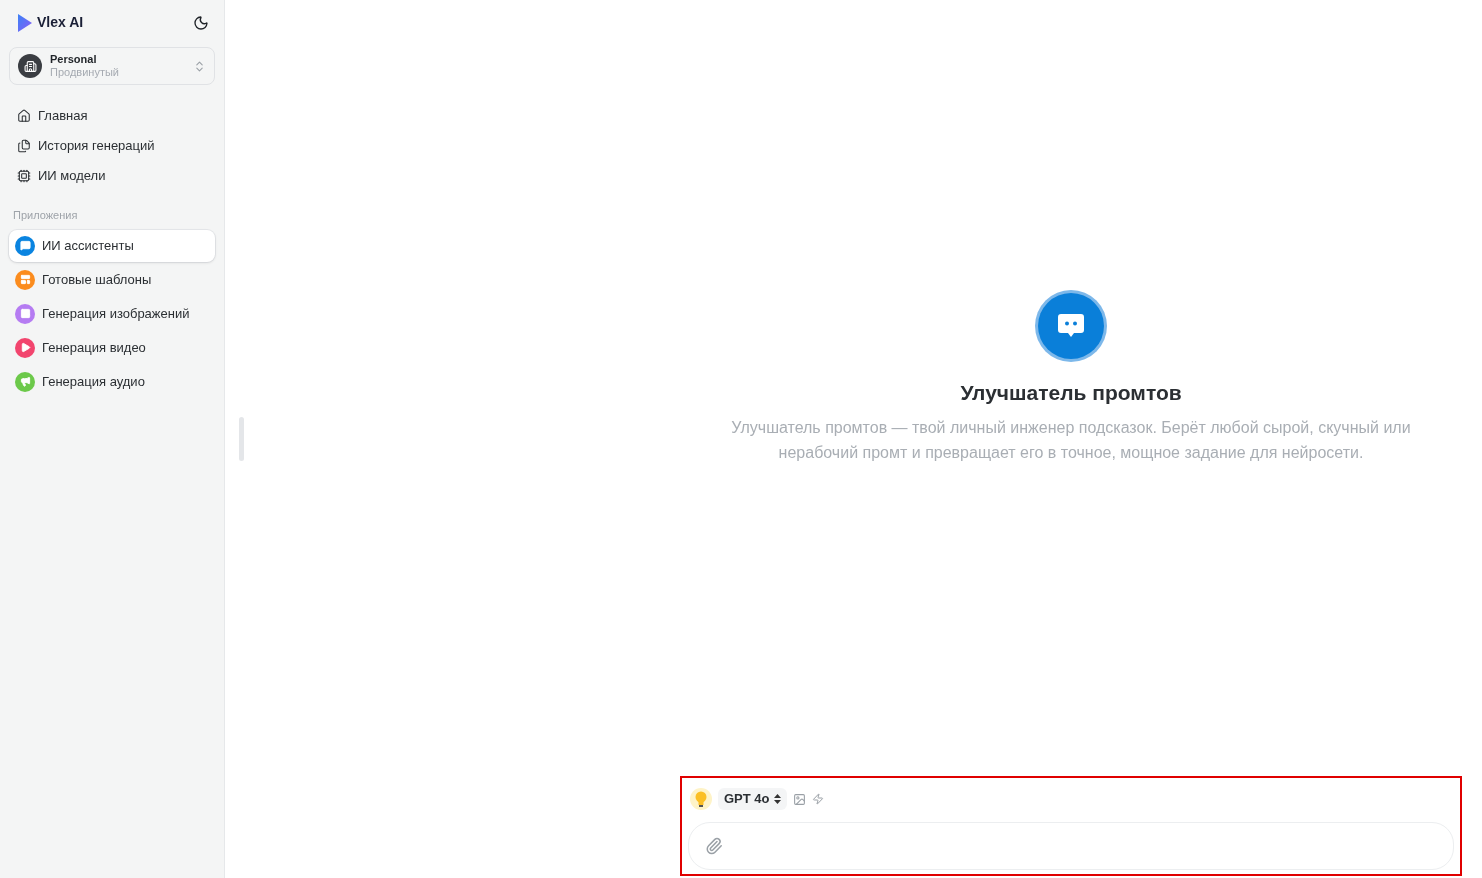 This screenshot has height=878, width=1482. I want to click on image-icon, so click(799, 799).